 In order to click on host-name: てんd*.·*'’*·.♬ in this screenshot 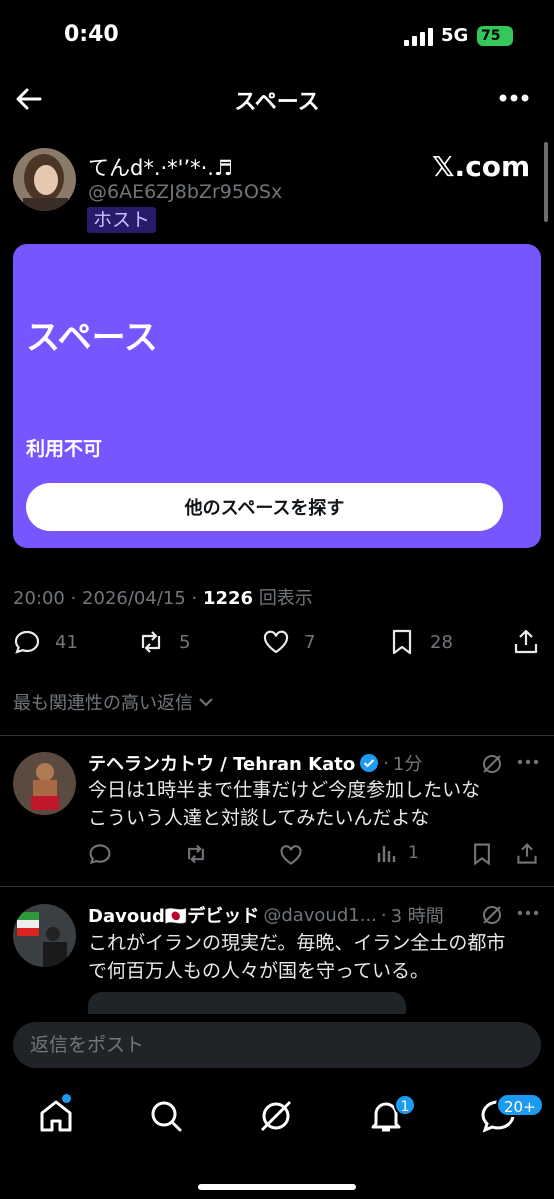, I will do `click(160, 167)`.